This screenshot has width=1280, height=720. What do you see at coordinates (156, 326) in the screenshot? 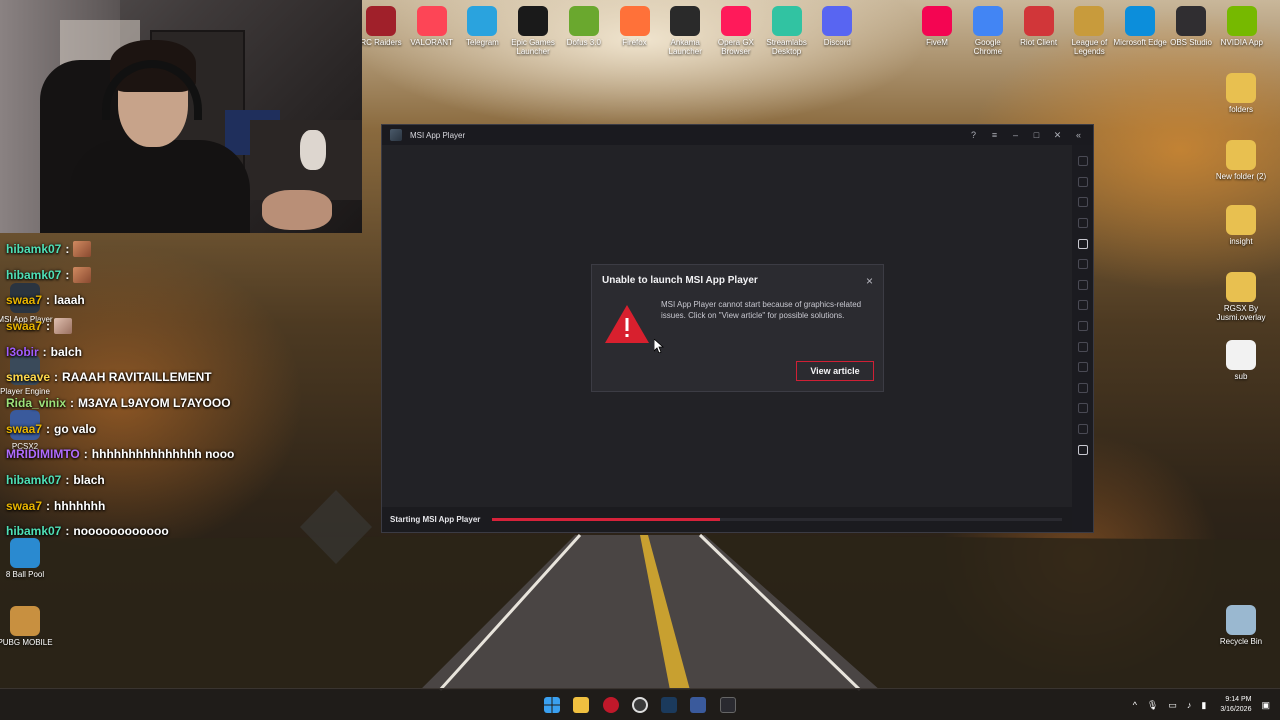
I see `chat-message: swaa7:` at bounding box center [156, 326].